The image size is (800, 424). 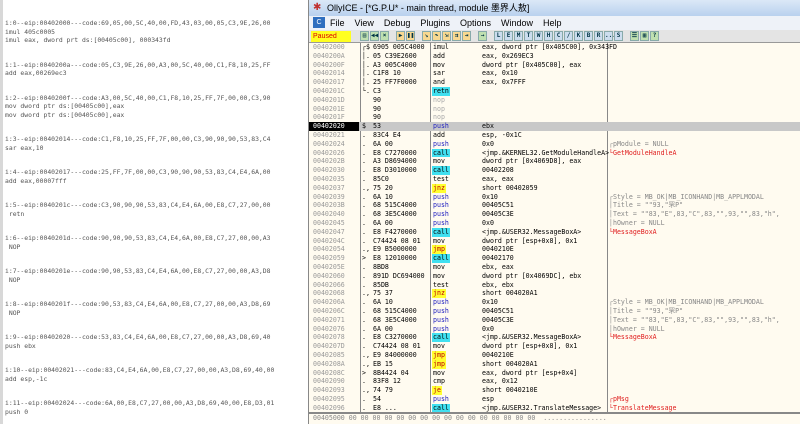 I want to click on trace-over-button: ⇉, so click(x=456, y=36).